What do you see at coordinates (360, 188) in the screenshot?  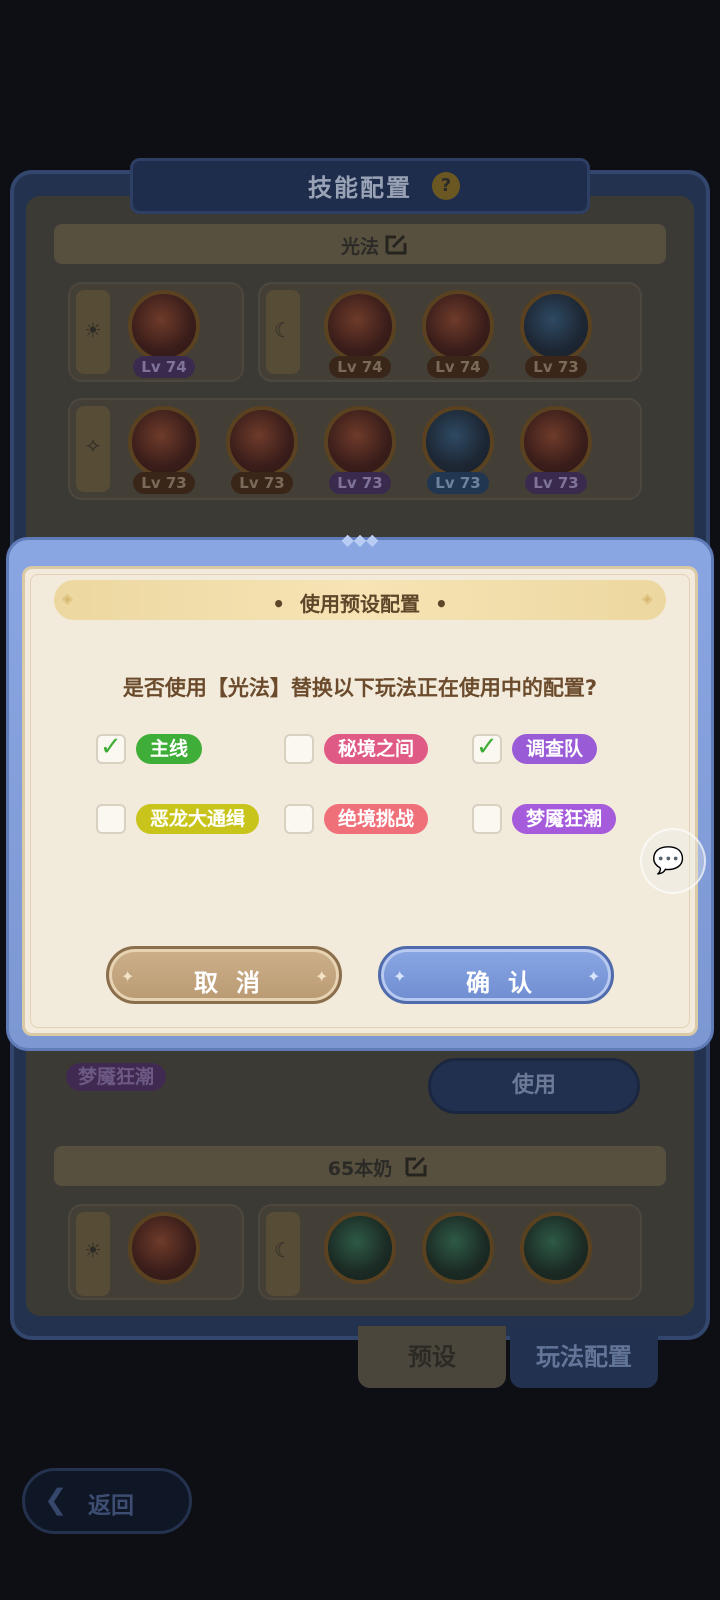 I see `panel-title: 技能配置` at bounding box center [360, 188].